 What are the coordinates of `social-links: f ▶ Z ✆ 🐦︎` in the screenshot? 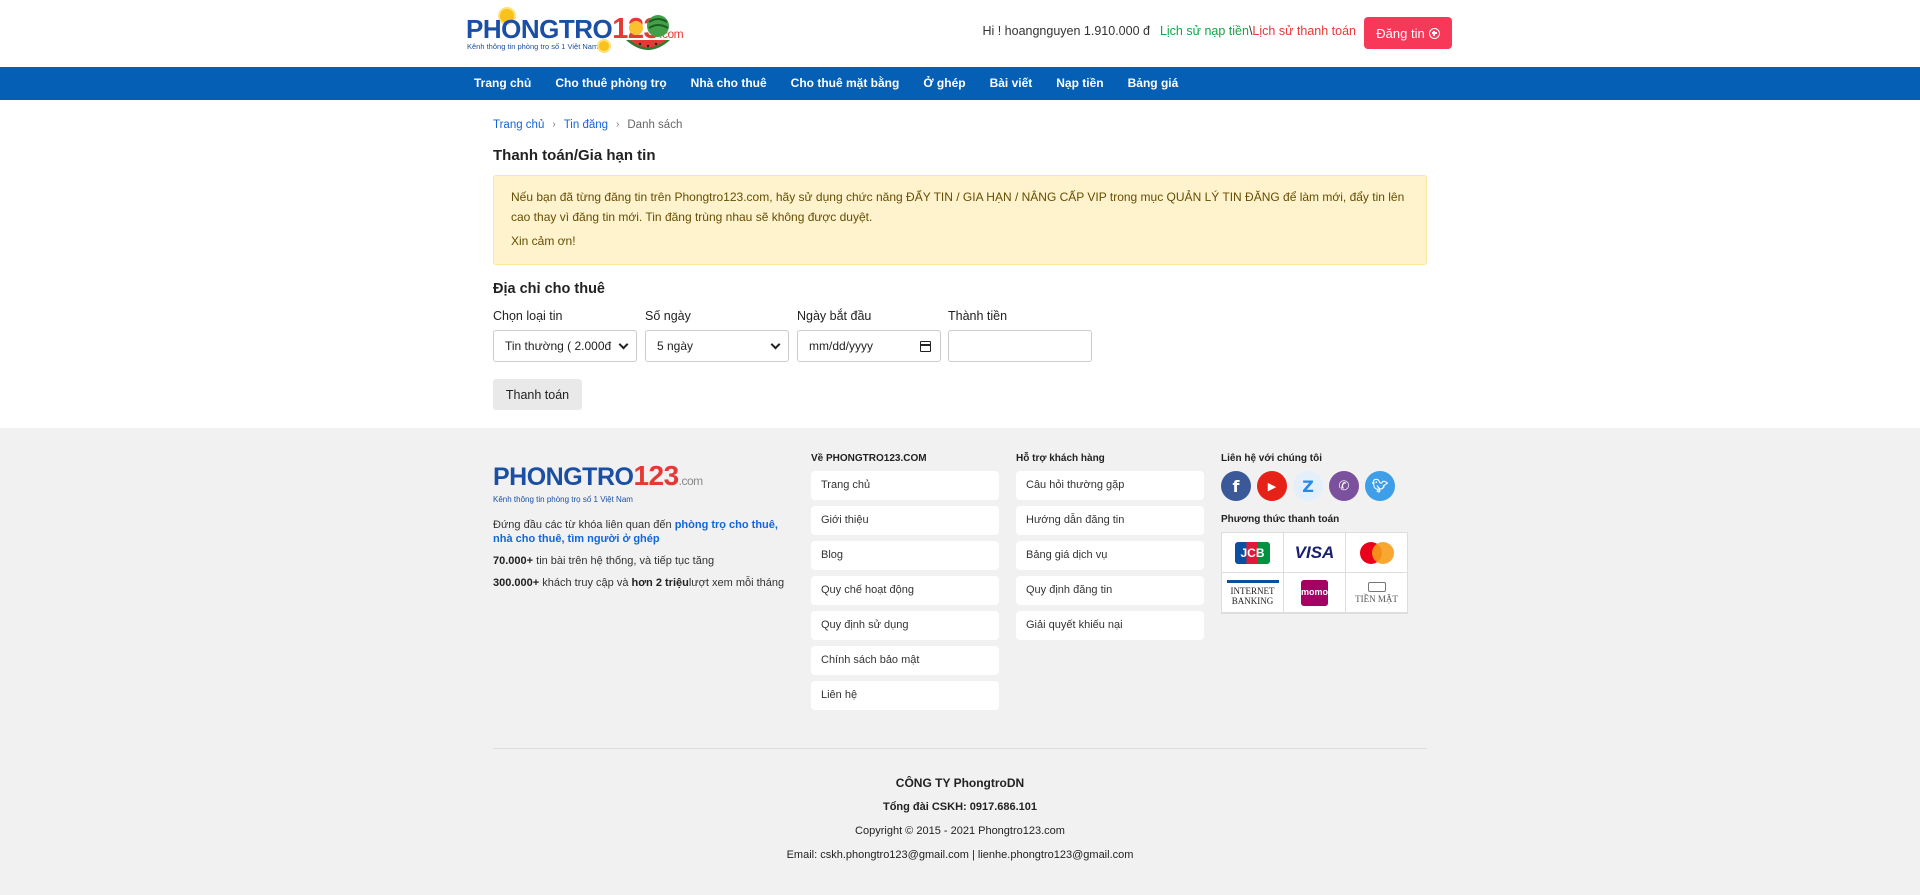 It's located at (1314, 486).